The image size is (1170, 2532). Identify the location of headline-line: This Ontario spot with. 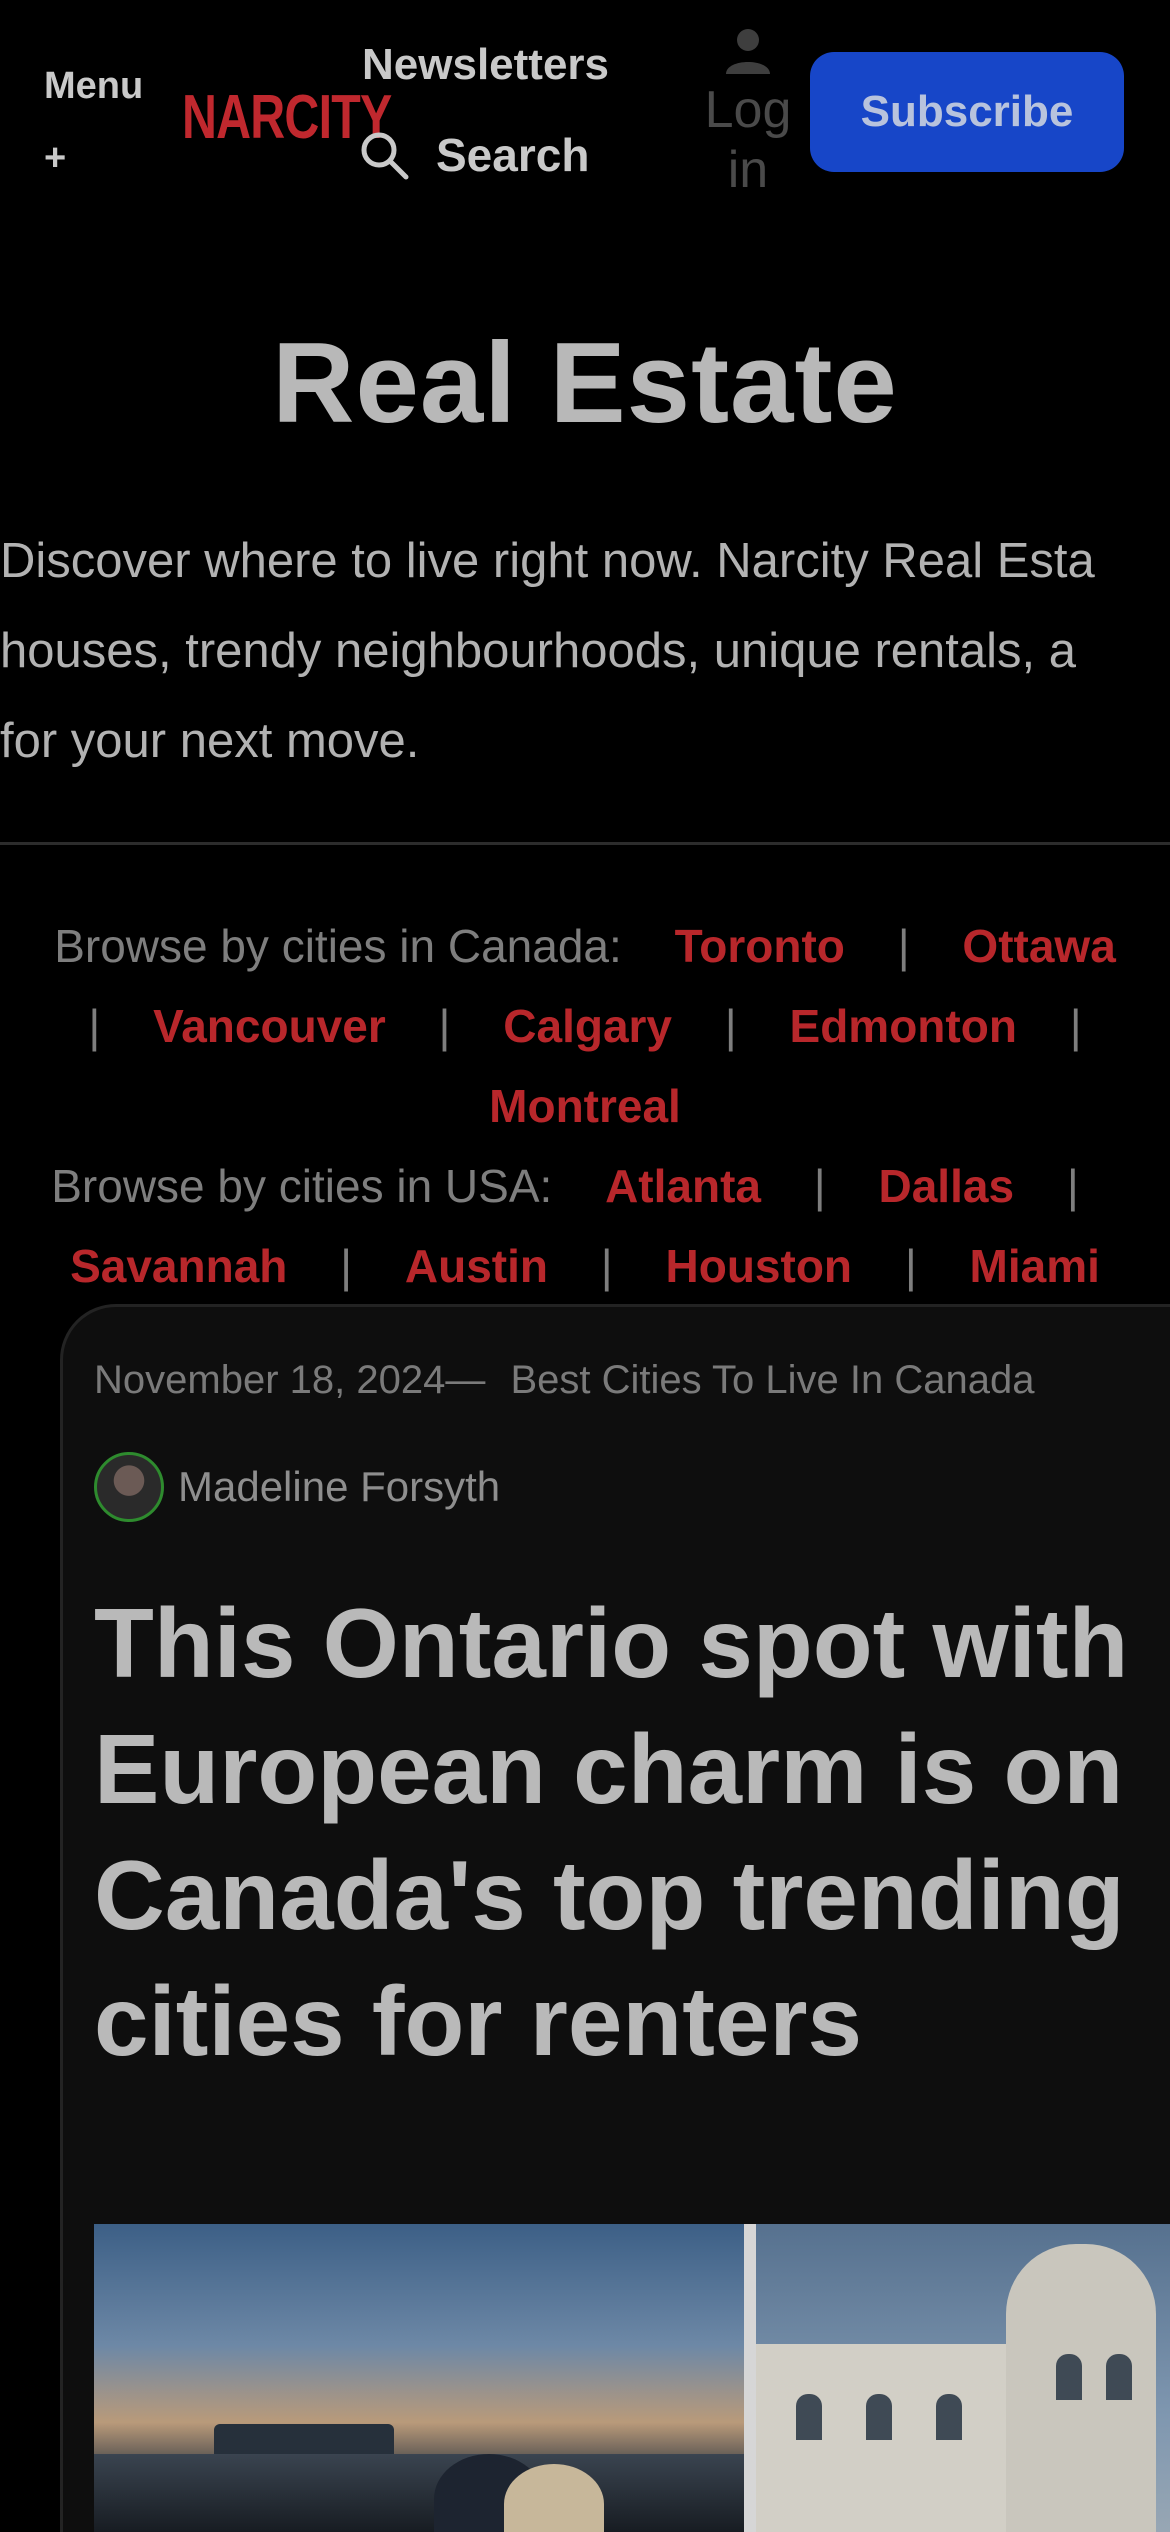
(611, 1643).